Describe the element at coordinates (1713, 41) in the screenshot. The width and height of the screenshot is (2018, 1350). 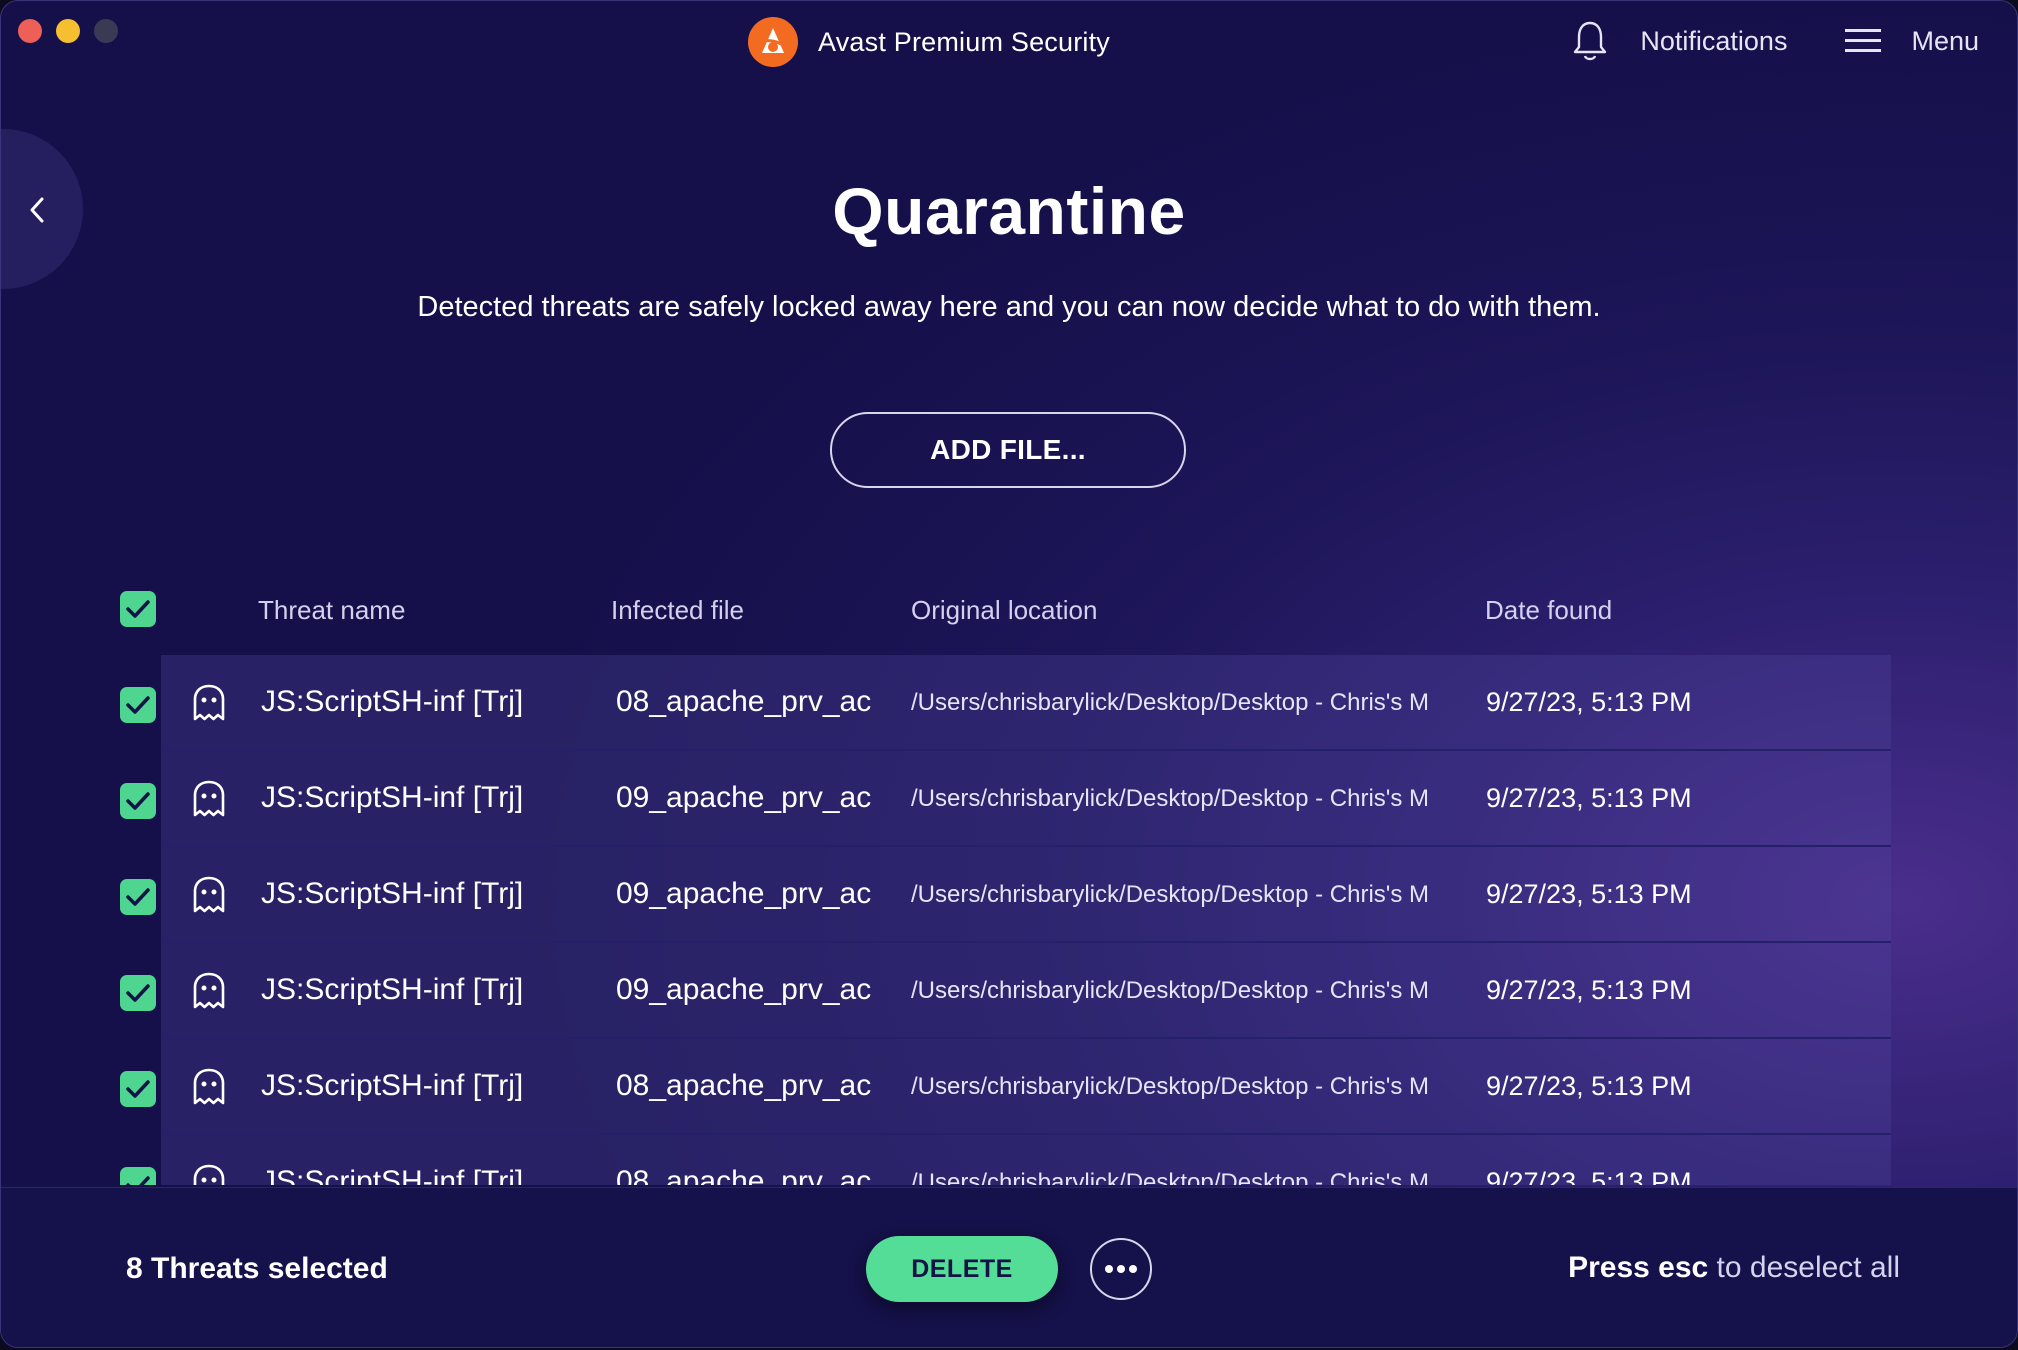
I see `notifications-button: Notifications` at that location.